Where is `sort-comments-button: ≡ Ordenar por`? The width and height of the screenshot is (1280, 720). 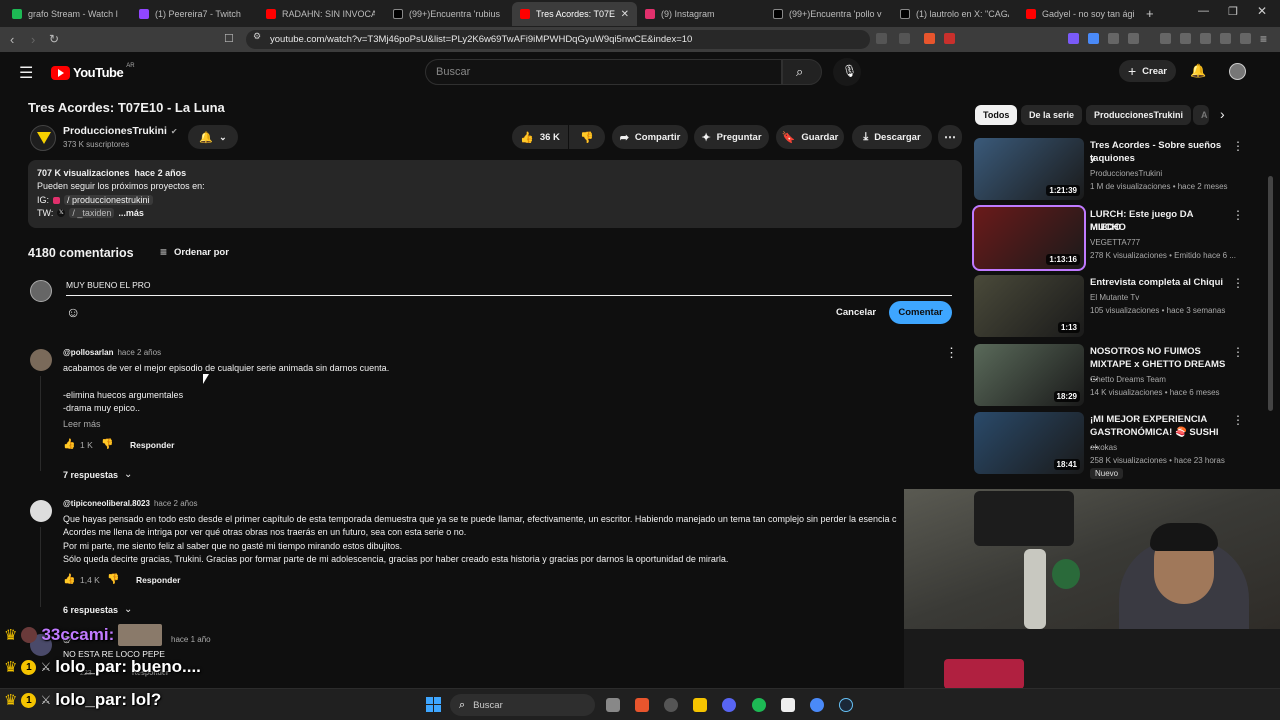
sort-comments-button: ≡ Ordenar por is located at coordinates (194, 252).